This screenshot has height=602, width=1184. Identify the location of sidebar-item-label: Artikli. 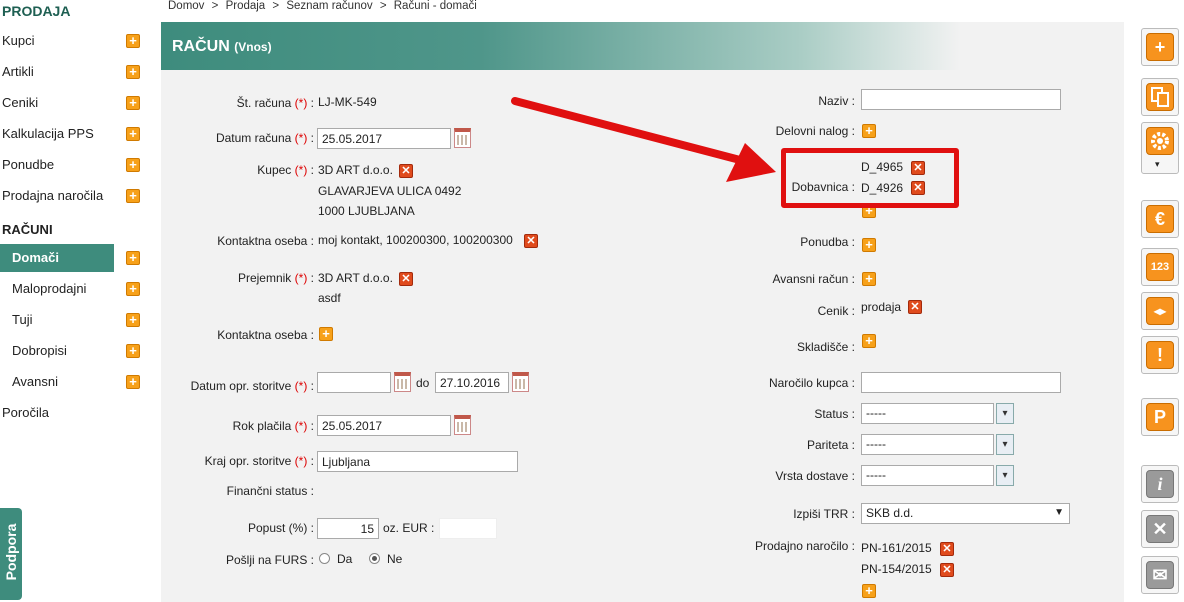
(18, 71).